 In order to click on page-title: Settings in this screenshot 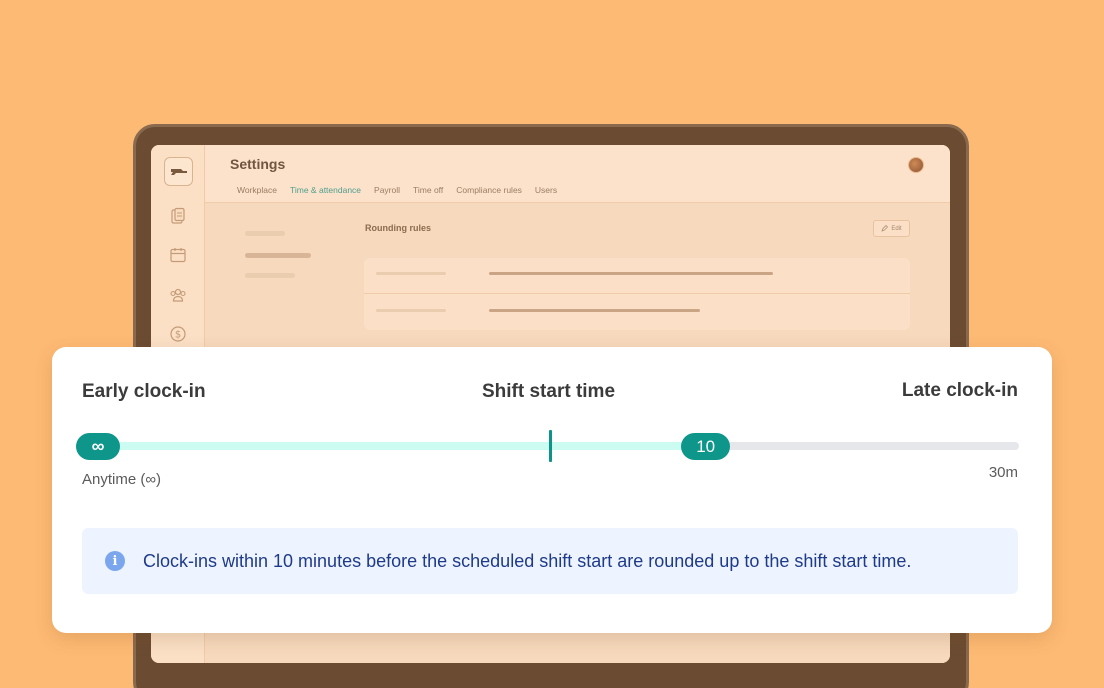, I will do `click(258, 164)`.